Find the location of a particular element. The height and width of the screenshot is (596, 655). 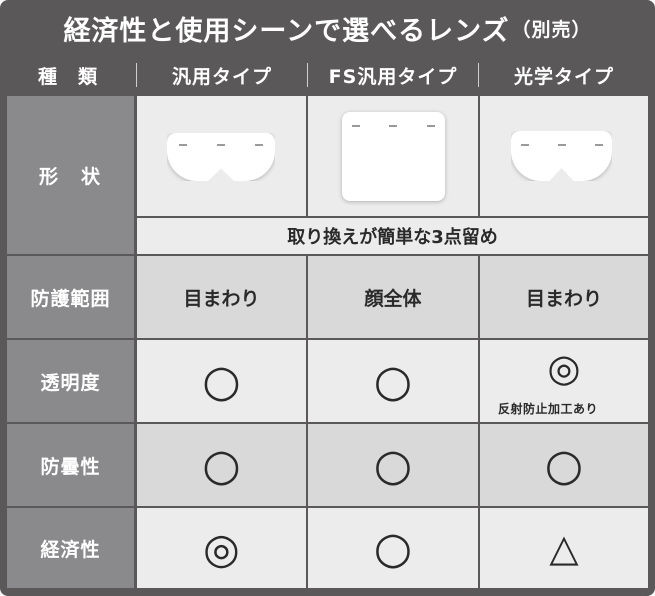

economy-fs-general: ○ is located at coordinates (393, 548).